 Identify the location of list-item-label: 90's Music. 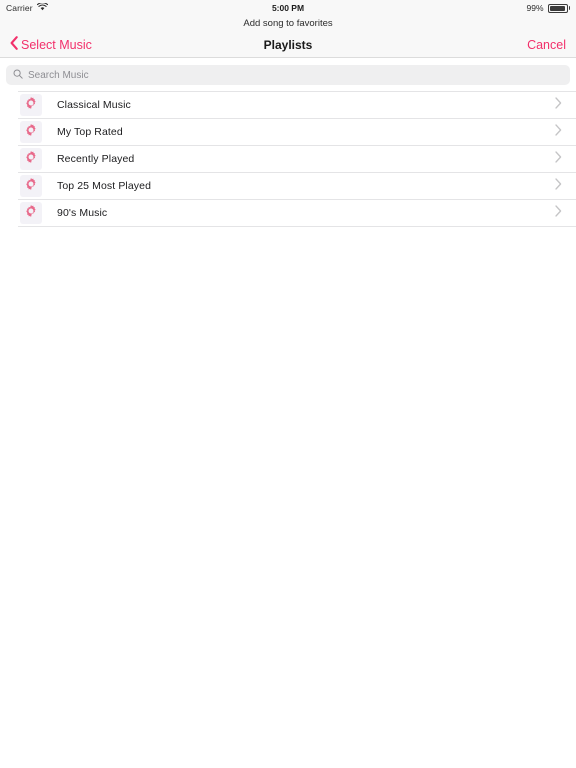
(82, 213).